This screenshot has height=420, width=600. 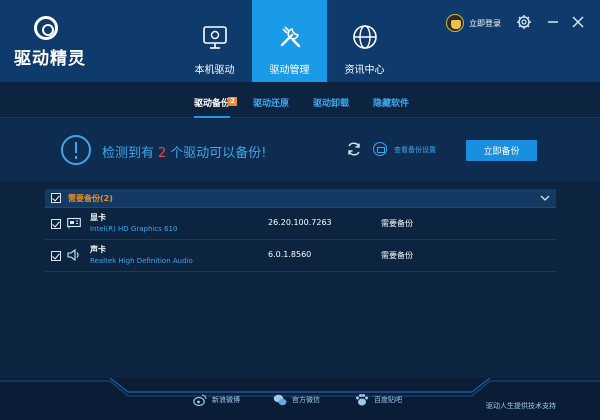 I want to click on main-nav: 本机驱动 驱动管理 资讯中心, so click(x=289, y=41).